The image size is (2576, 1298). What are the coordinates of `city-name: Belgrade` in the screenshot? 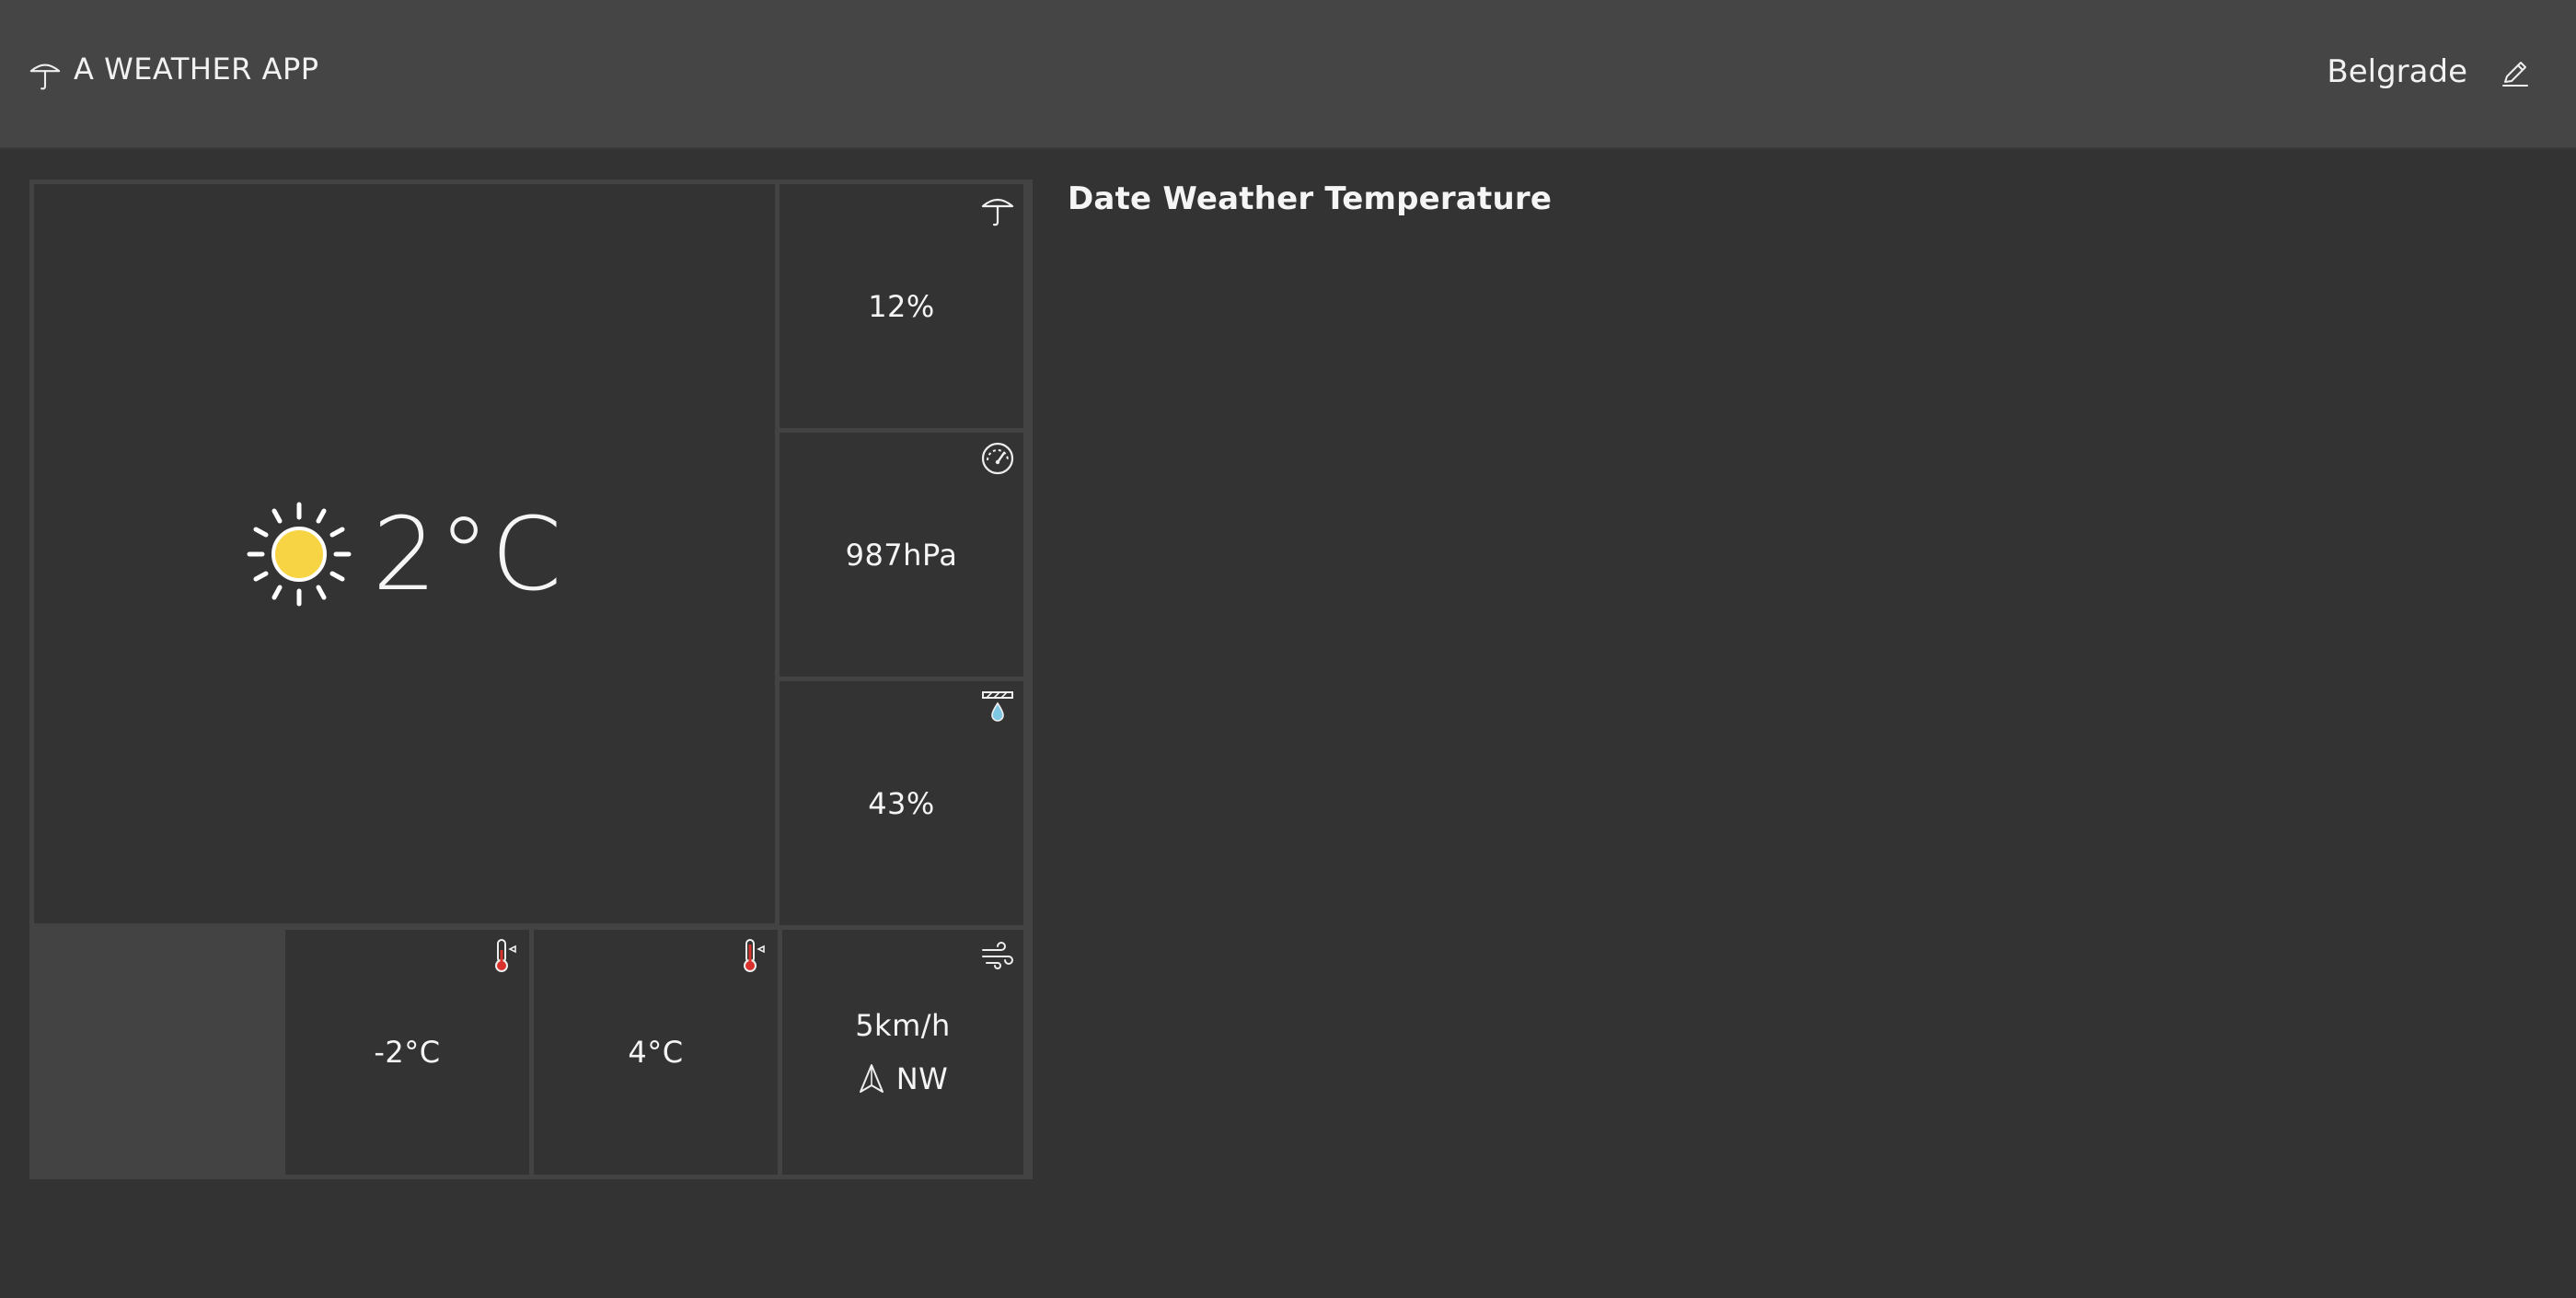 It's located at (2397, 72).